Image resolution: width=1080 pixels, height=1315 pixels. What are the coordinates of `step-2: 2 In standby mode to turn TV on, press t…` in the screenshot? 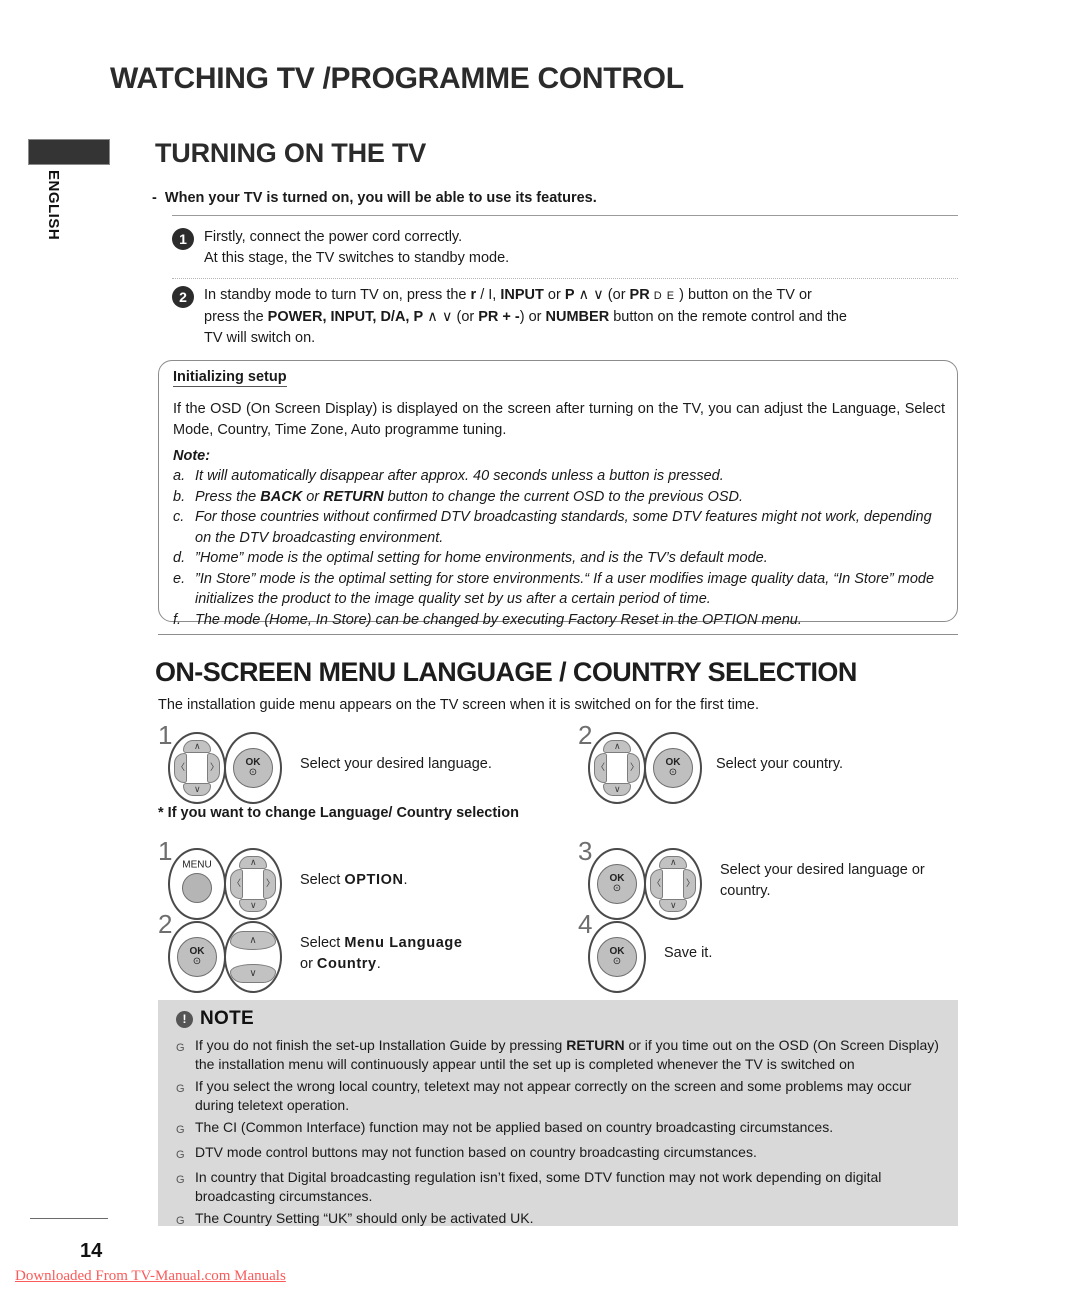 It's located at (562, 317).